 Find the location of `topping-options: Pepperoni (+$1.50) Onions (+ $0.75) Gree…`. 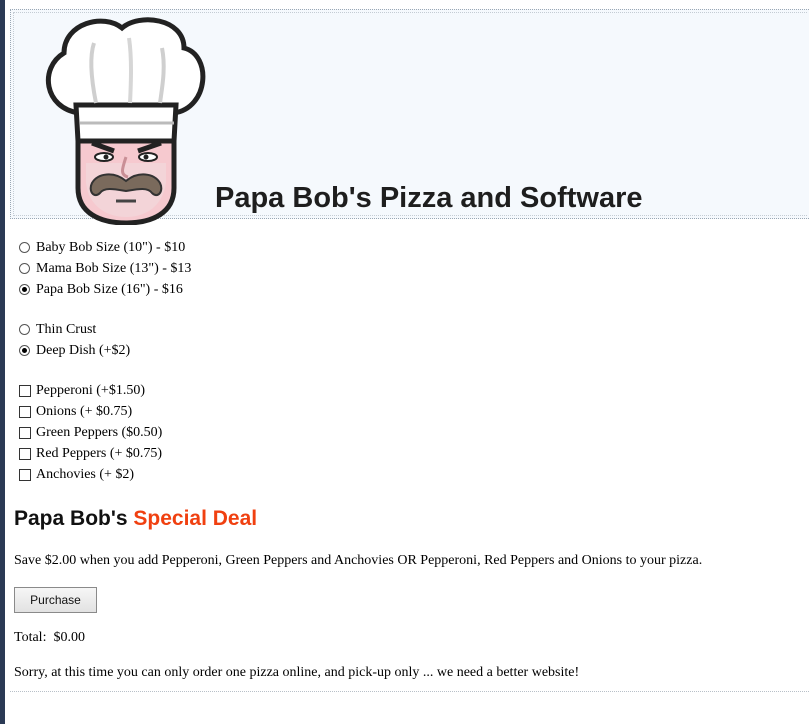

topping-options: Pepperoni (+$1.50) Onions (+ $0.75) Gree… is located at coordinates (409, 432).